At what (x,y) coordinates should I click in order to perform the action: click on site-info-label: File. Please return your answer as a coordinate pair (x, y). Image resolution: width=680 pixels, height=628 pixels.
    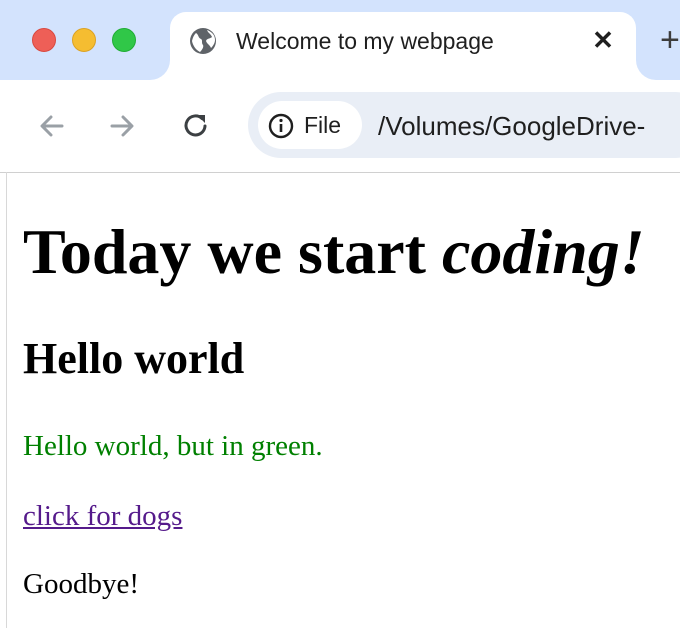
    Looking at the image, I should click on (323, 125).